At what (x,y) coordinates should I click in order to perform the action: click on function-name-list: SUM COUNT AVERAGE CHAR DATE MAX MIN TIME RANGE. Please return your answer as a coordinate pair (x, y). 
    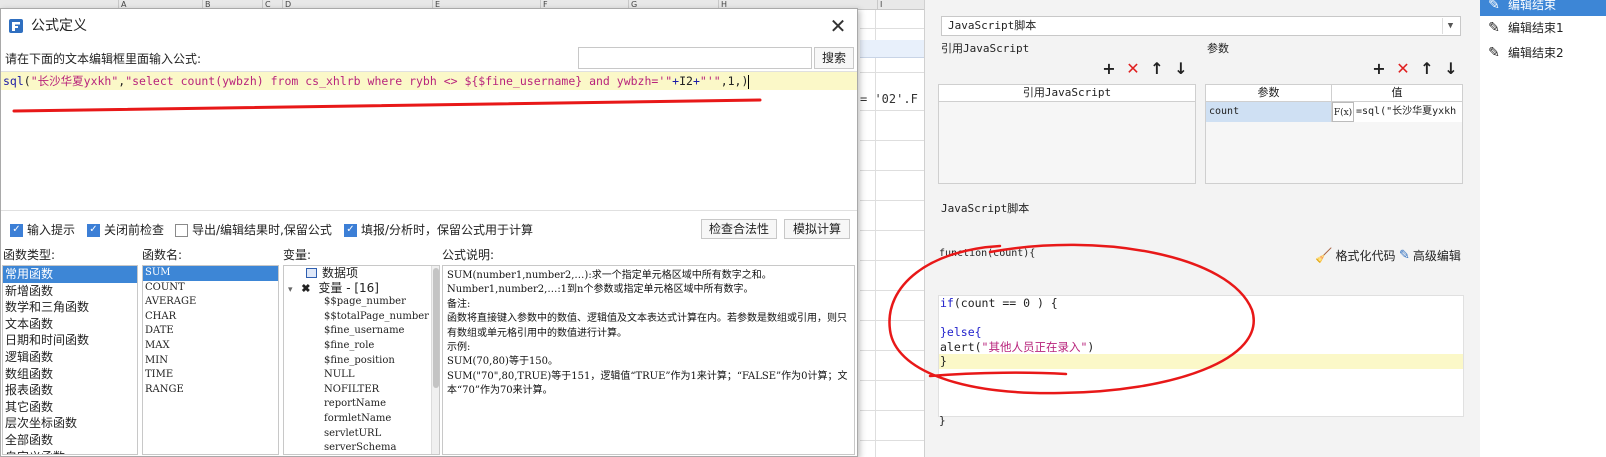
    Looking at the image, I should click on (210, 360).